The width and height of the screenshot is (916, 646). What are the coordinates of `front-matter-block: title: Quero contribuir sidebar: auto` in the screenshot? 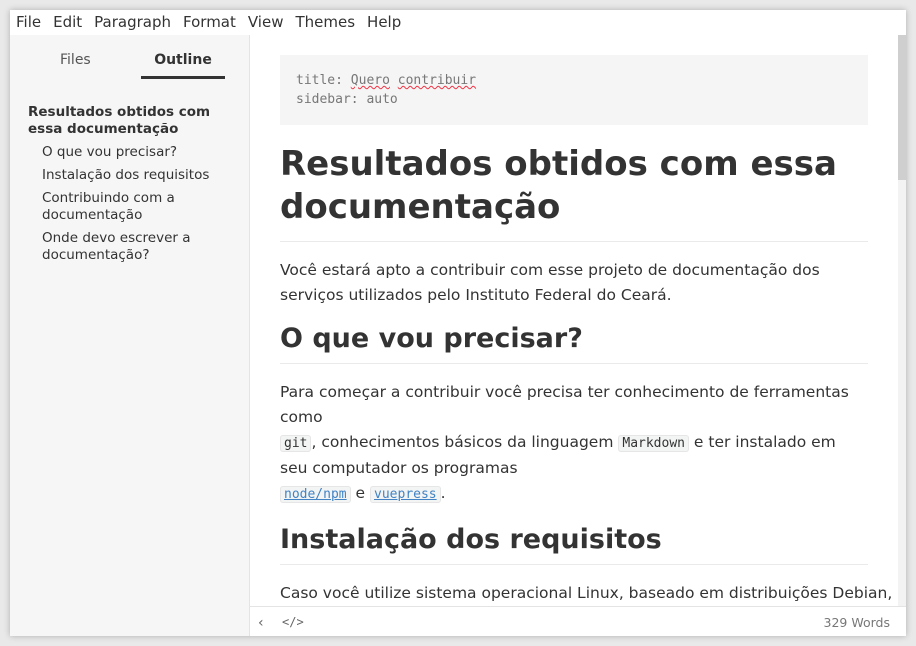 It's located at (574, 90).